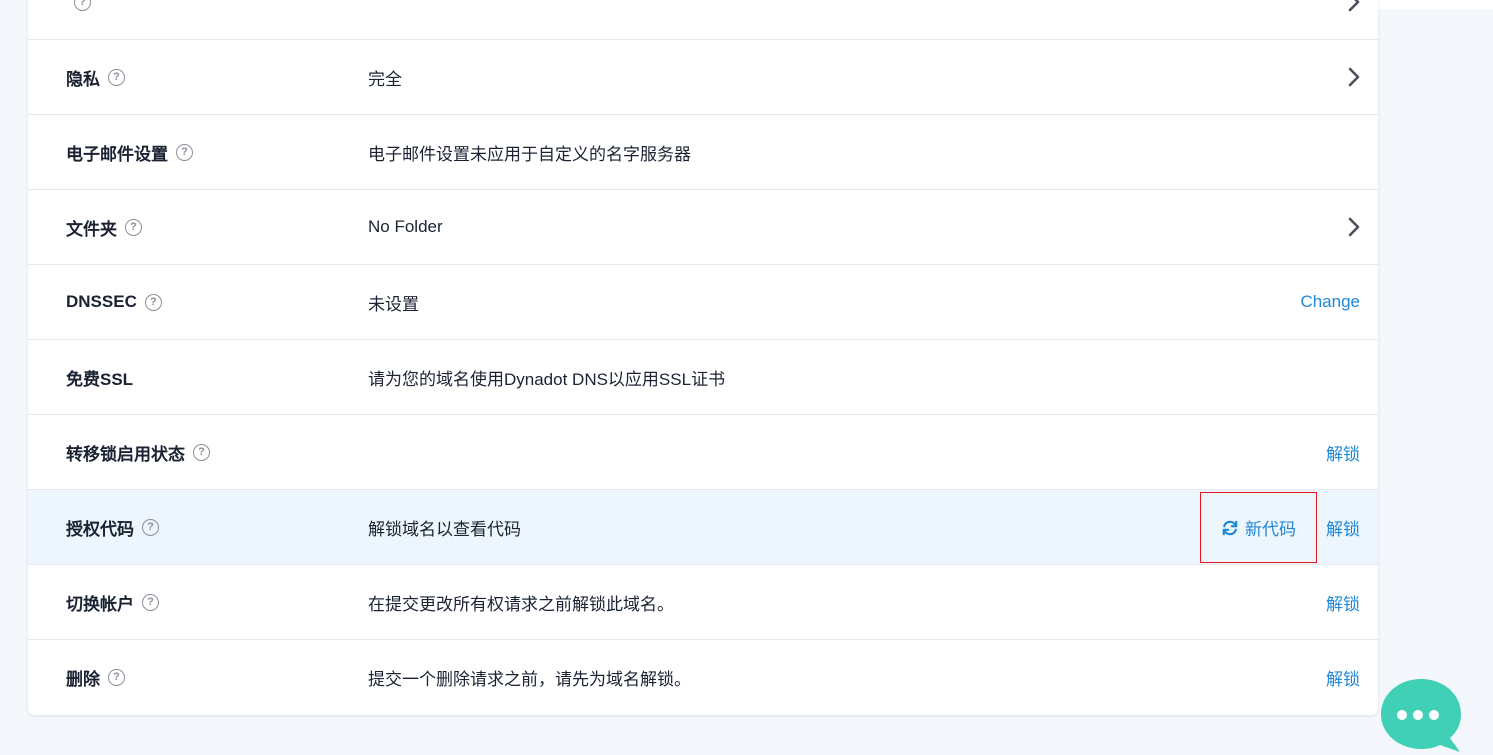 This screenshot has height=755, width=1493. Describe the element at coordinates (547, 379) in the screenshot. I see `row-value: 请为您的域名使用Dynadot DNS以应用SSL证书` at that location.